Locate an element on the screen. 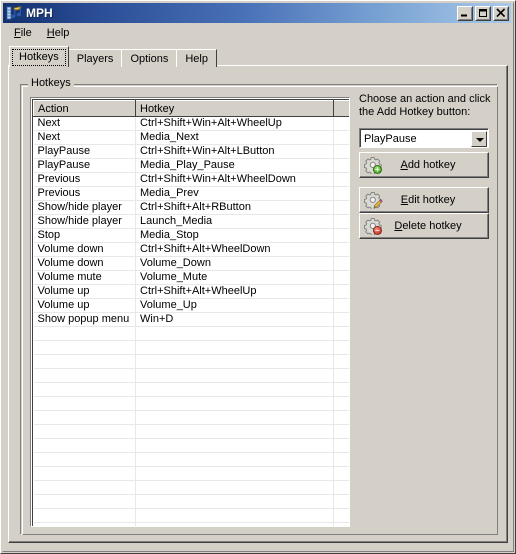  cell-hotkey: Volume_Down is located at coordinates (234, 263).